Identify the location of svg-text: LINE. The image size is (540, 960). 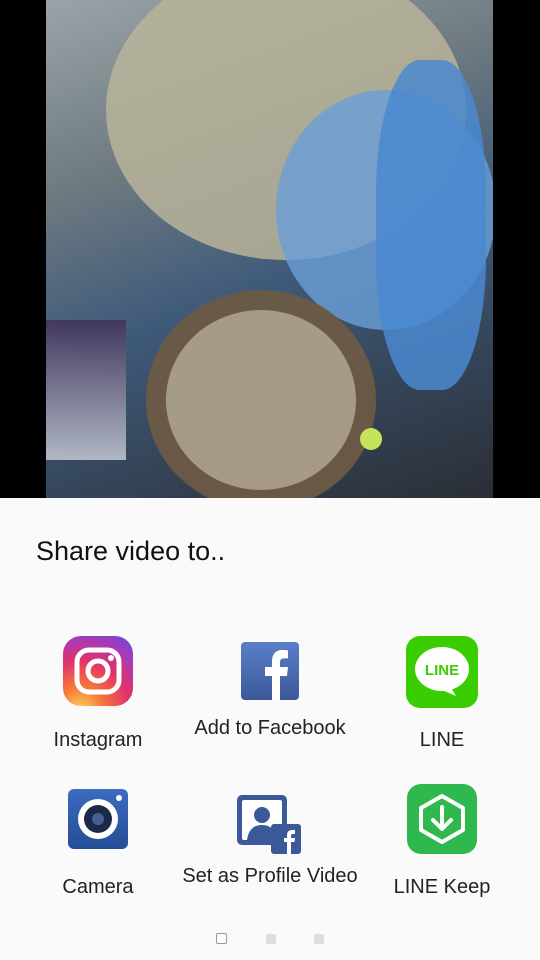
(442, 670).